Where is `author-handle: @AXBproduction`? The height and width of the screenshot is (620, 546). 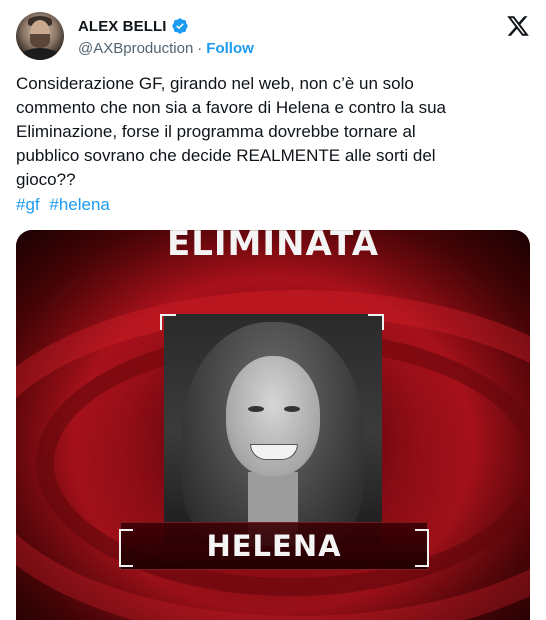
author-handle: @AXBproduction is located at coordinates (135, 48).